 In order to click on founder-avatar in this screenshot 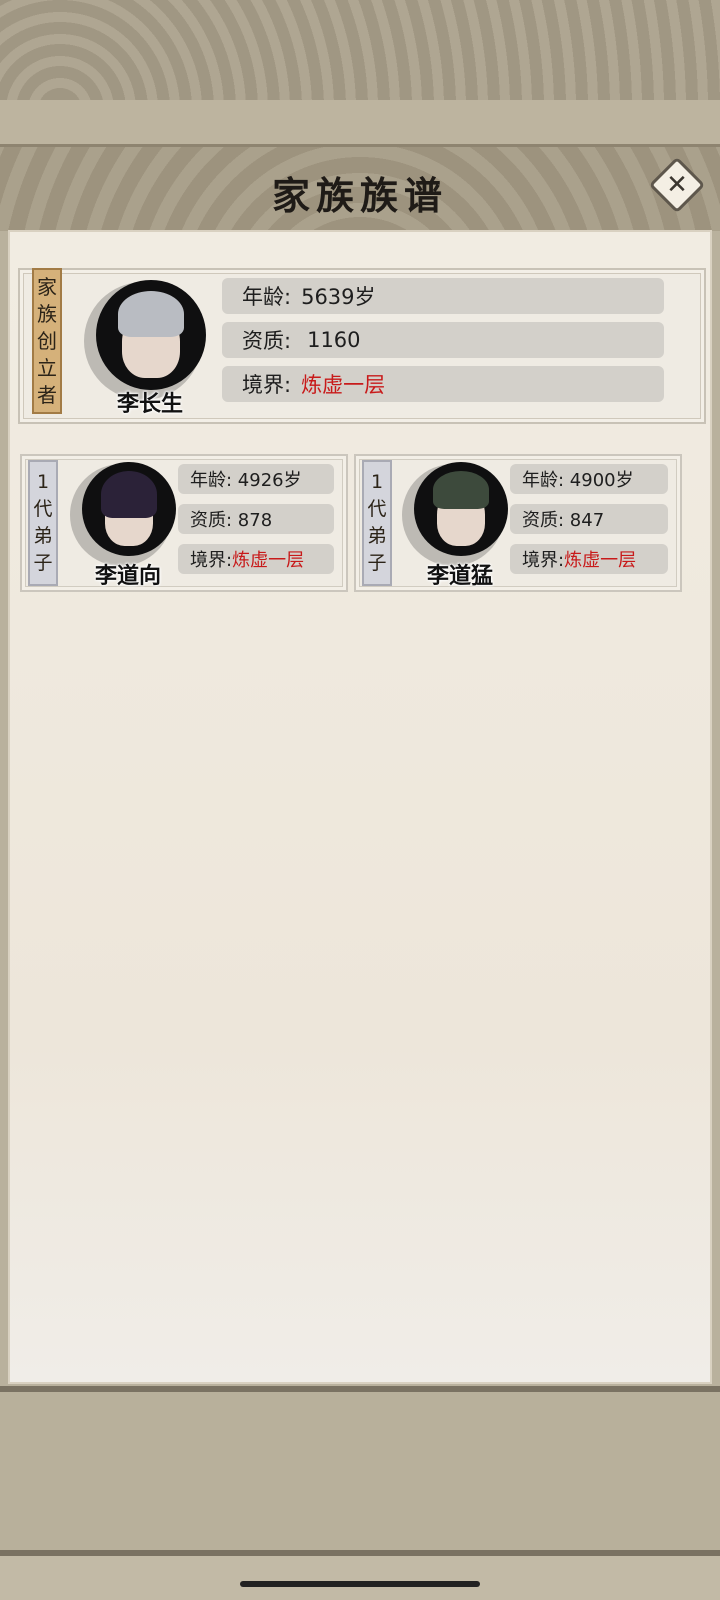, I will do `click(151, 335)`.